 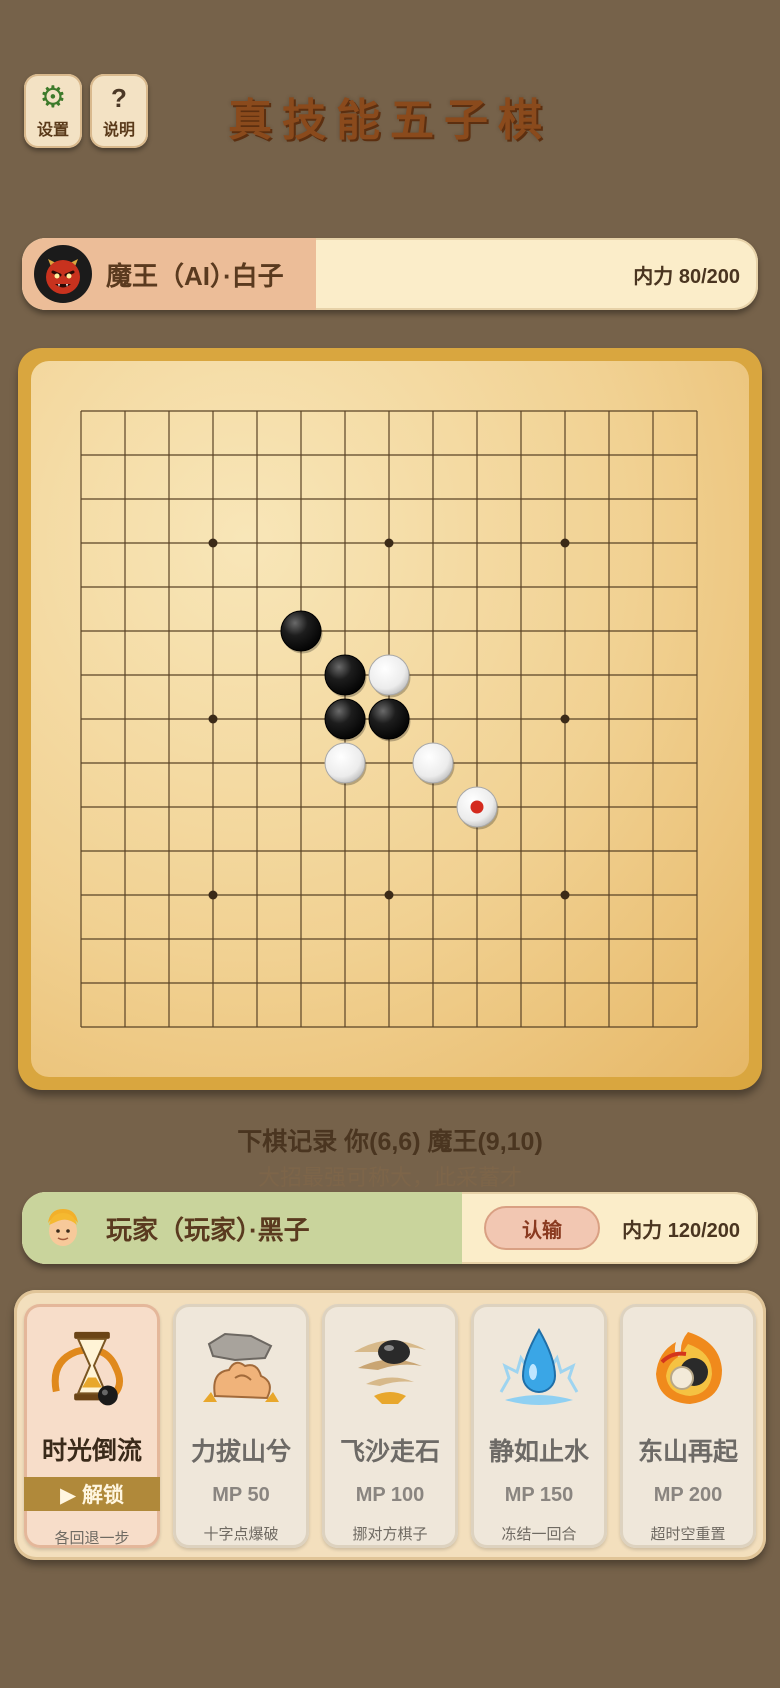 I want to click on skill-card-time-rewind: 时光倒流 ▶ 解锁 各回退一步, so click(x=92, y=1426).